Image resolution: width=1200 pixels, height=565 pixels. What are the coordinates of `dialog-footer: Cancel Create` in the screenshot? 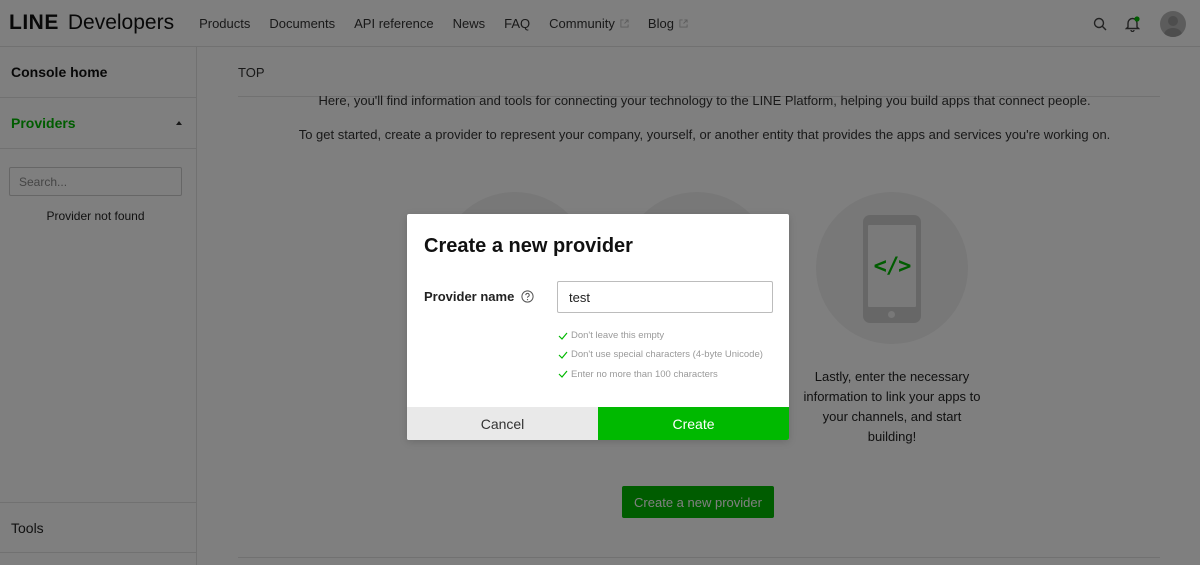 It's located at (598, 423).